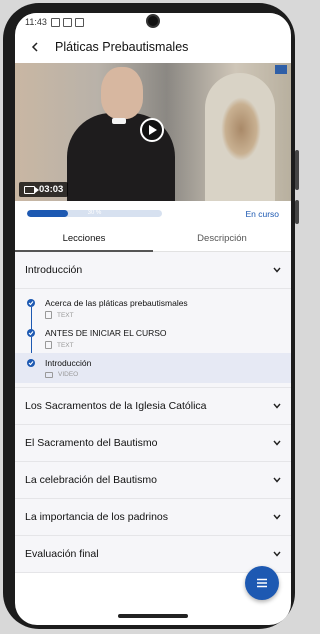 The width and height of the screenshot is (320, 634). I want to click on channel-logo, so click(281, 69).